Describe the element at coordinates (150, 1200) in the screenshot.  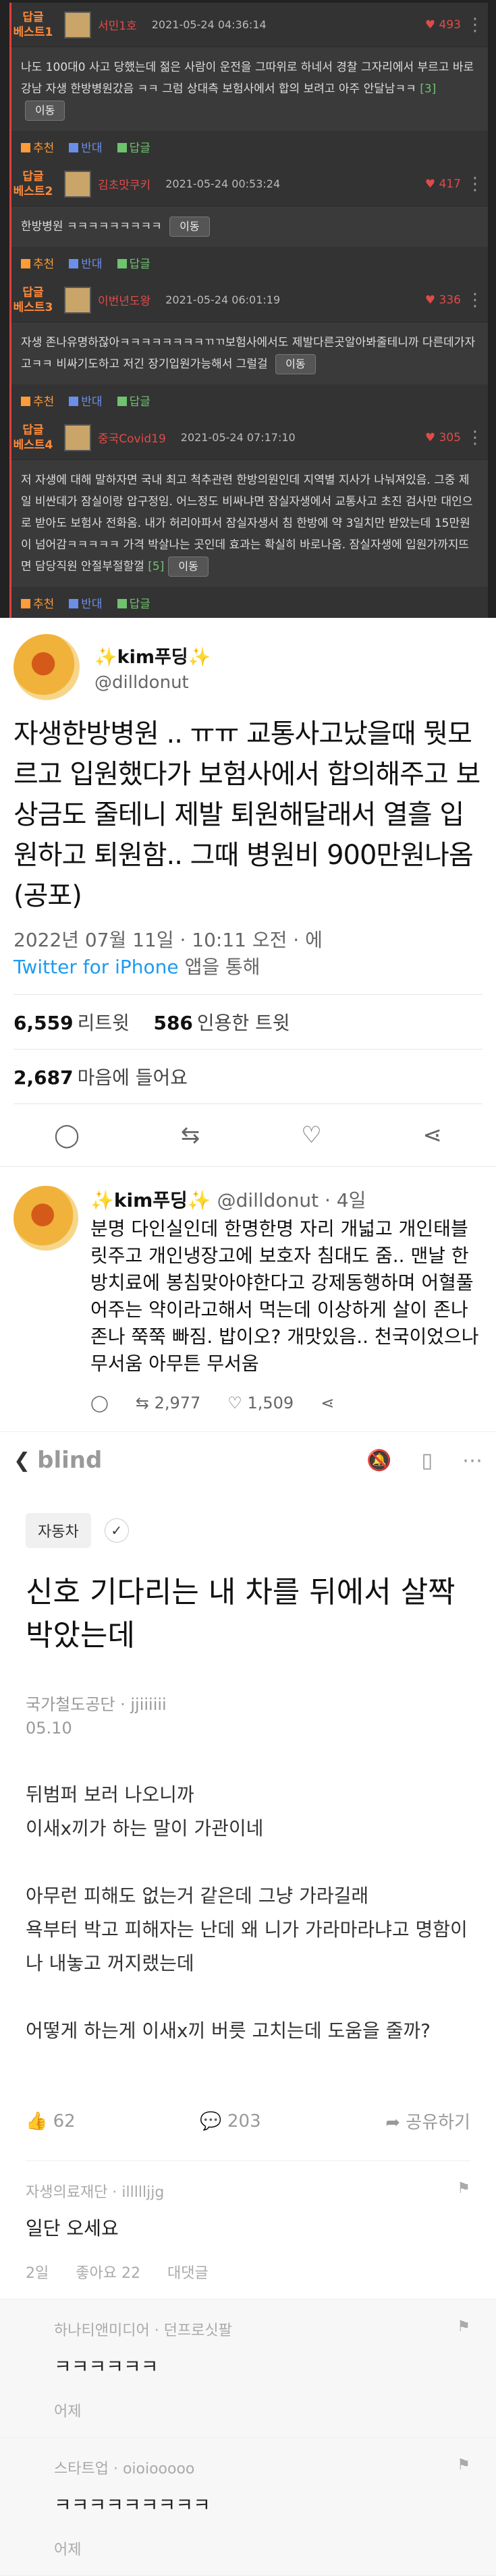
I see `reply-author-name: ✨kim푸딩✨` at that location.